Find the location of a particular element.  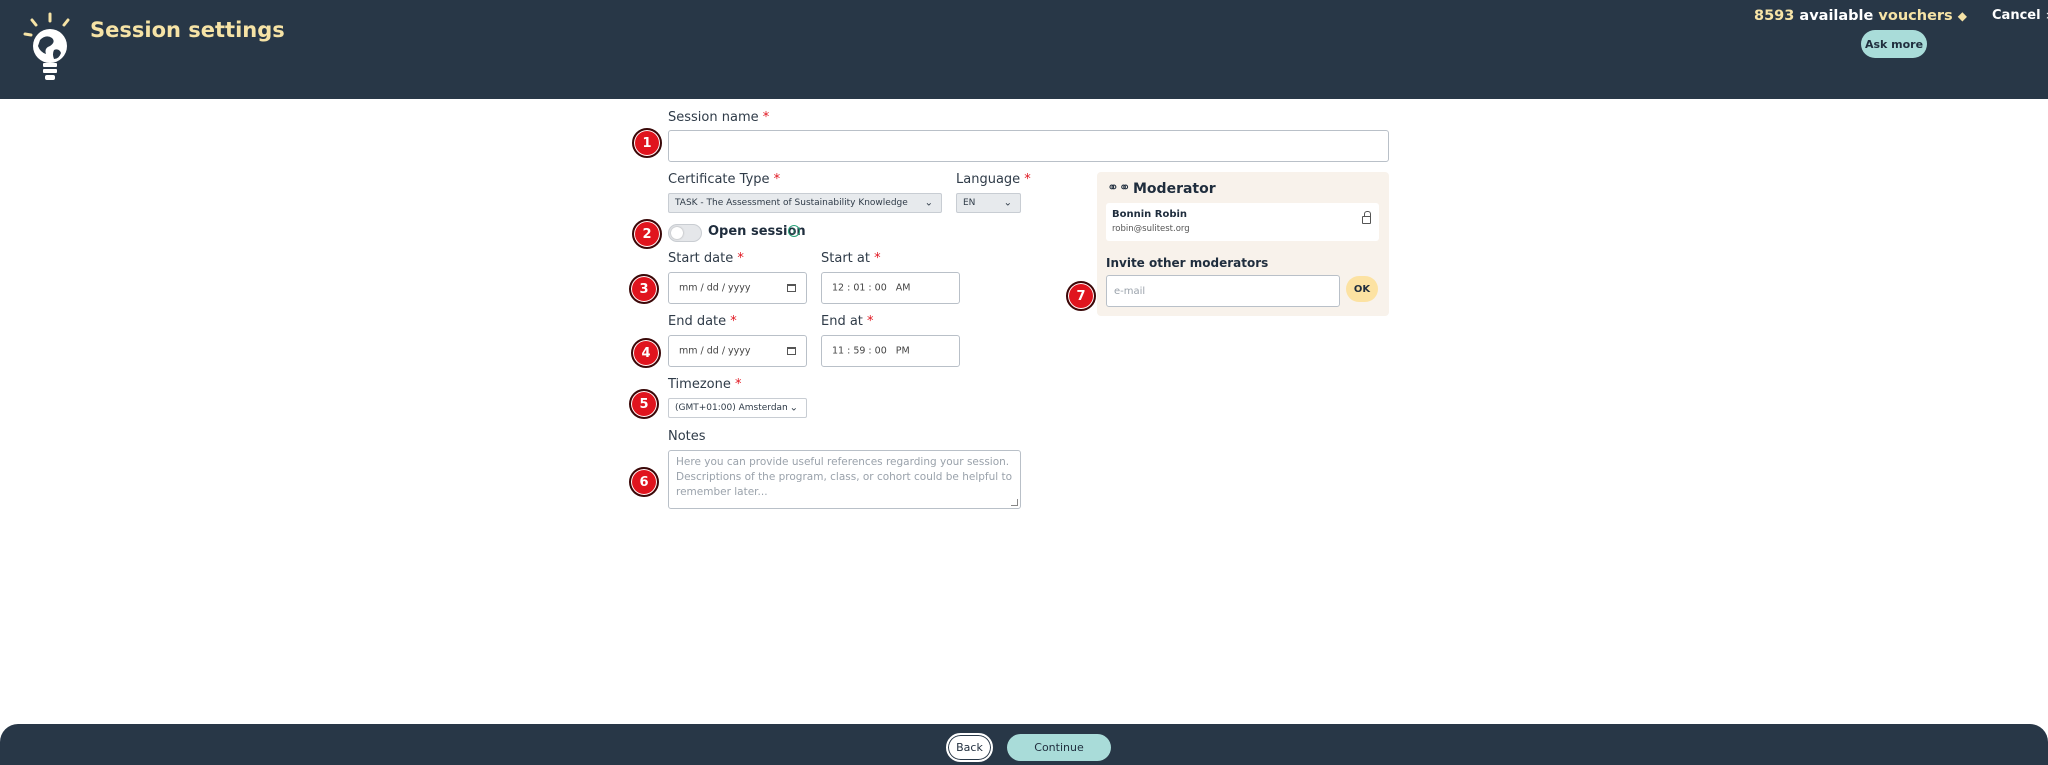

continue-button: Continue is located at coordinates (1059, 747).